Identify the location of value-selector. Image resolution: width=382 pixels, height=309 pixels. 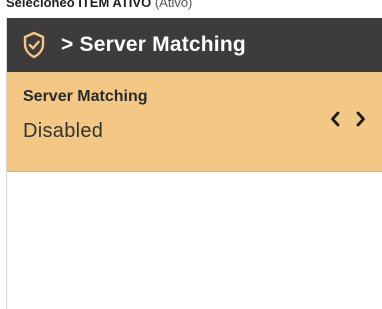
(348, 119).